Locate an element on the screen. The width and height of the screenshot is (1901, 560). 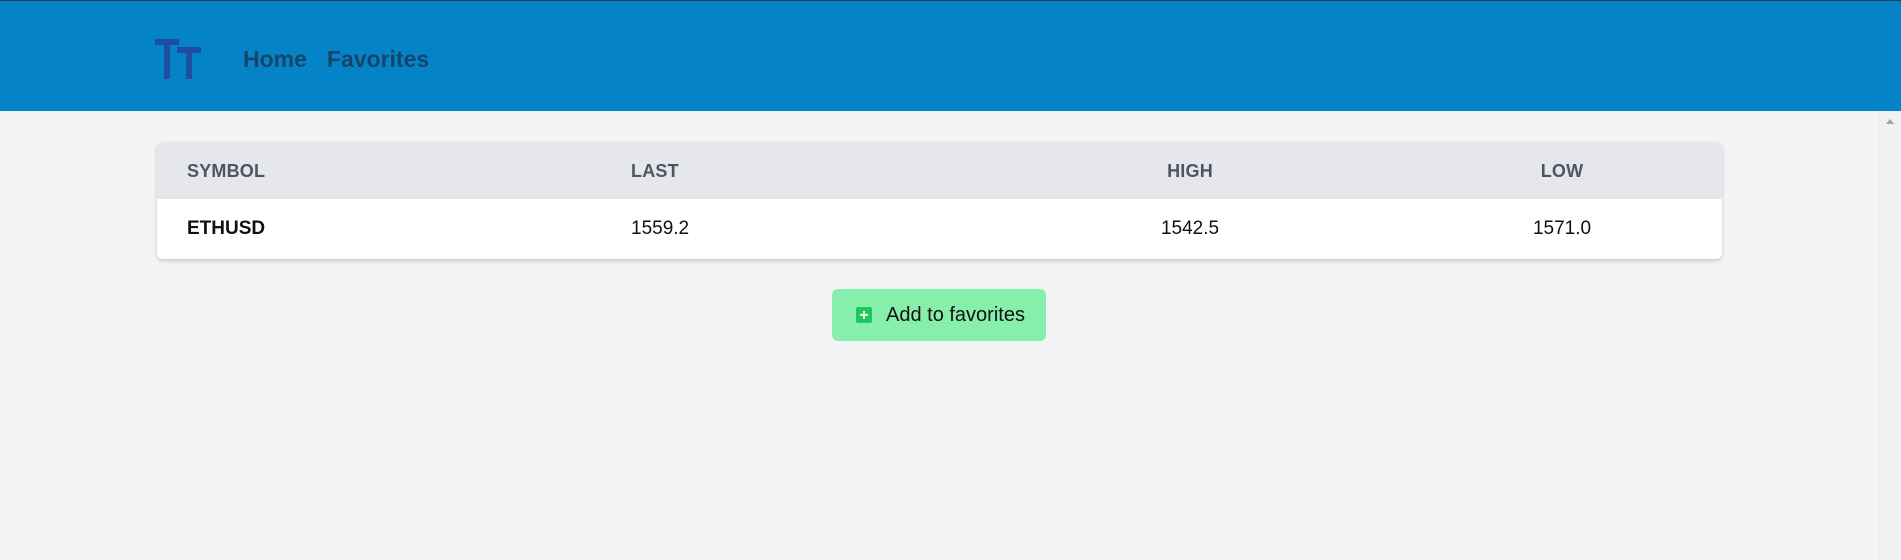
plus-square-icon is located at coordinates (864, 315).